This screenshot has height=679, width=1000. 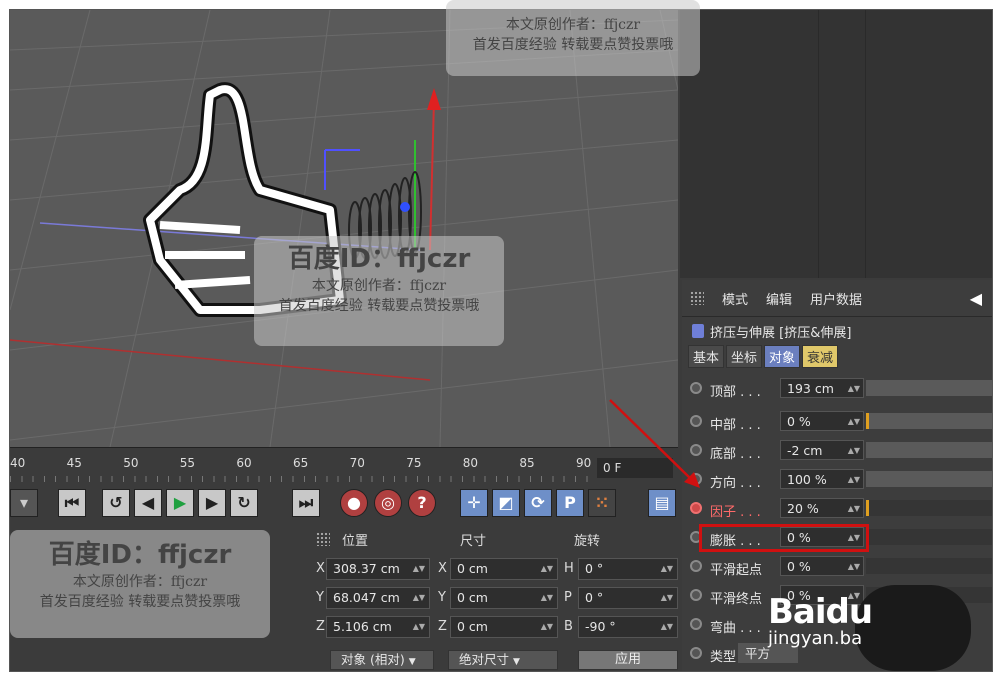 What do you see at coordinates (820, 356) in the screenshot?
I see `tab-falloff: 衰减` at bounding box center [820, 356].